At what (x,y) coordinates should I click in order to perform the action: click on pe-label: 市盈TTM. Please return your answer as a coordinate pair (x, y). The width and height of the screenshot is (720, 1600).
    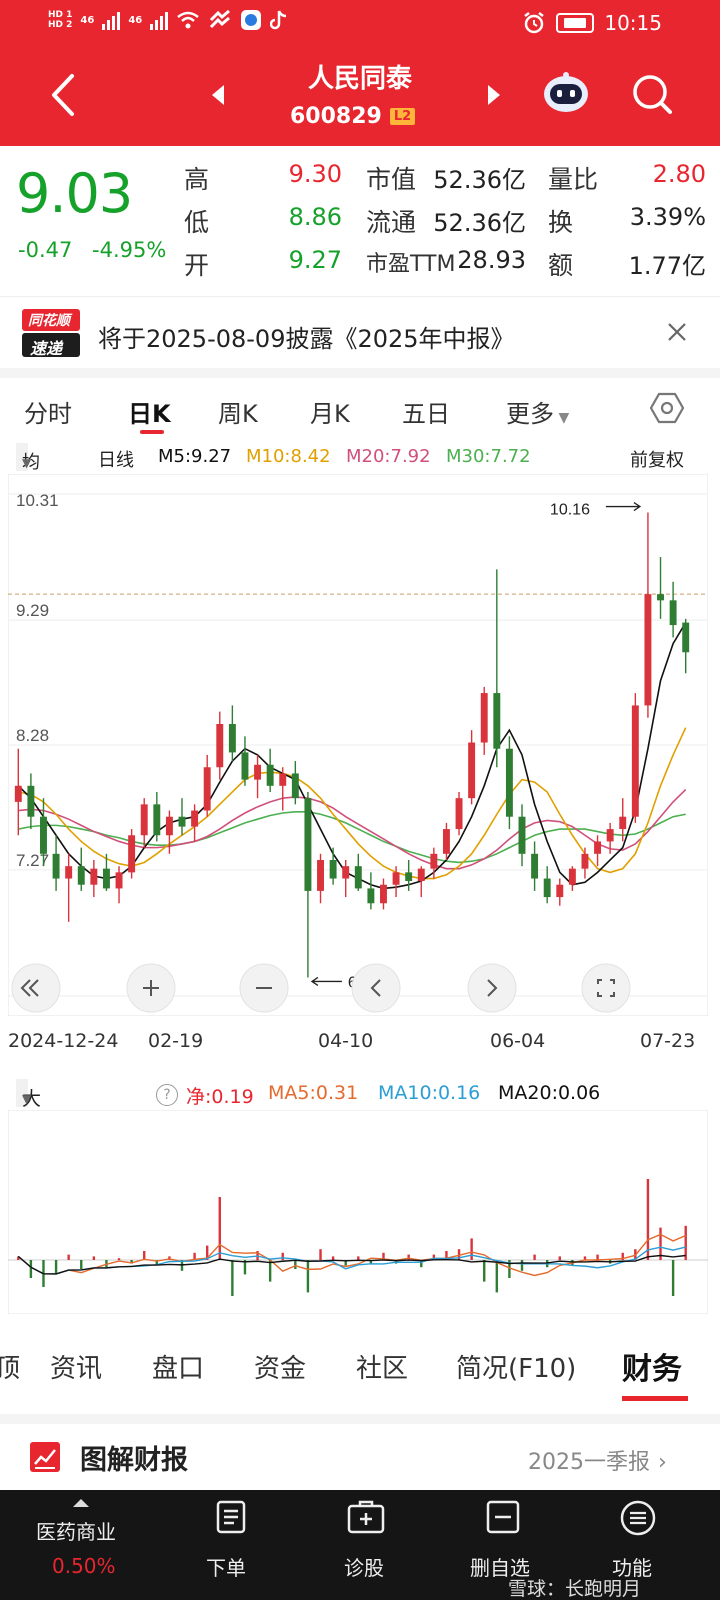
    Looking at the image, I should click on (411, 264).